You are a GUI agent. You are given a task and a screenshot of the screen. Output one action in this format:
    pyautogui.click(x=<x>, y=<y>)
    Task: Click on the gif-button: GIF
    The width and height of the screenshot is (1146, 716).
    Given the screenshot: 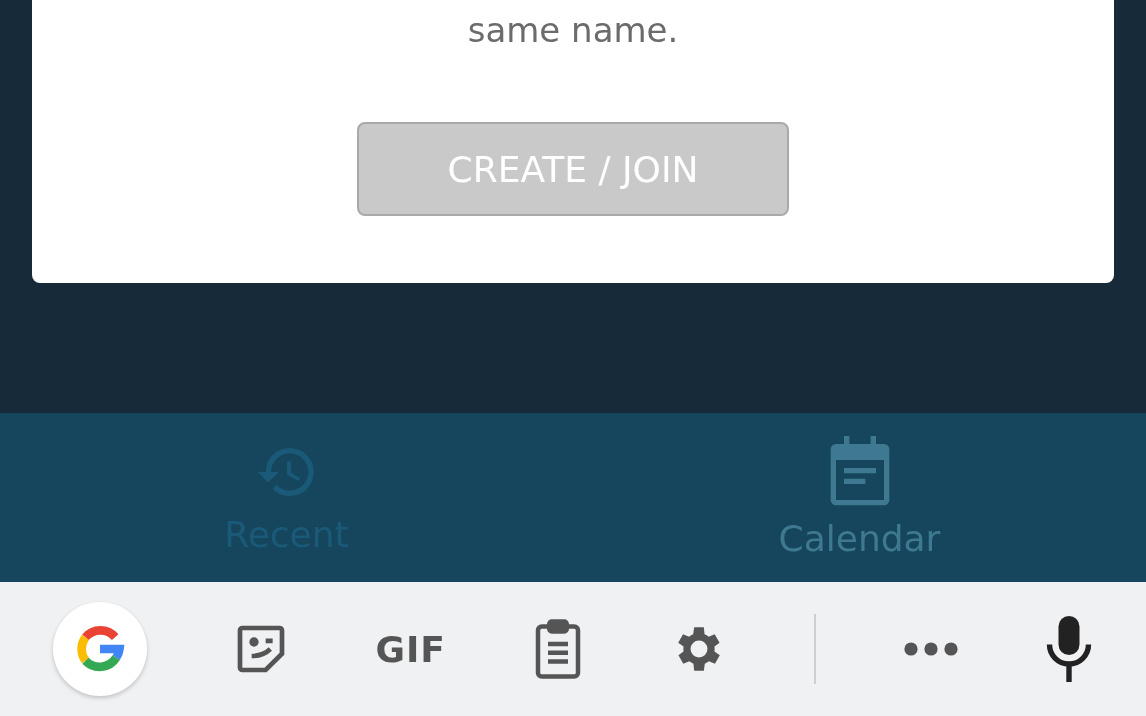 What is the action you would take?
    pyautogui.click(x=410, y=649)
    